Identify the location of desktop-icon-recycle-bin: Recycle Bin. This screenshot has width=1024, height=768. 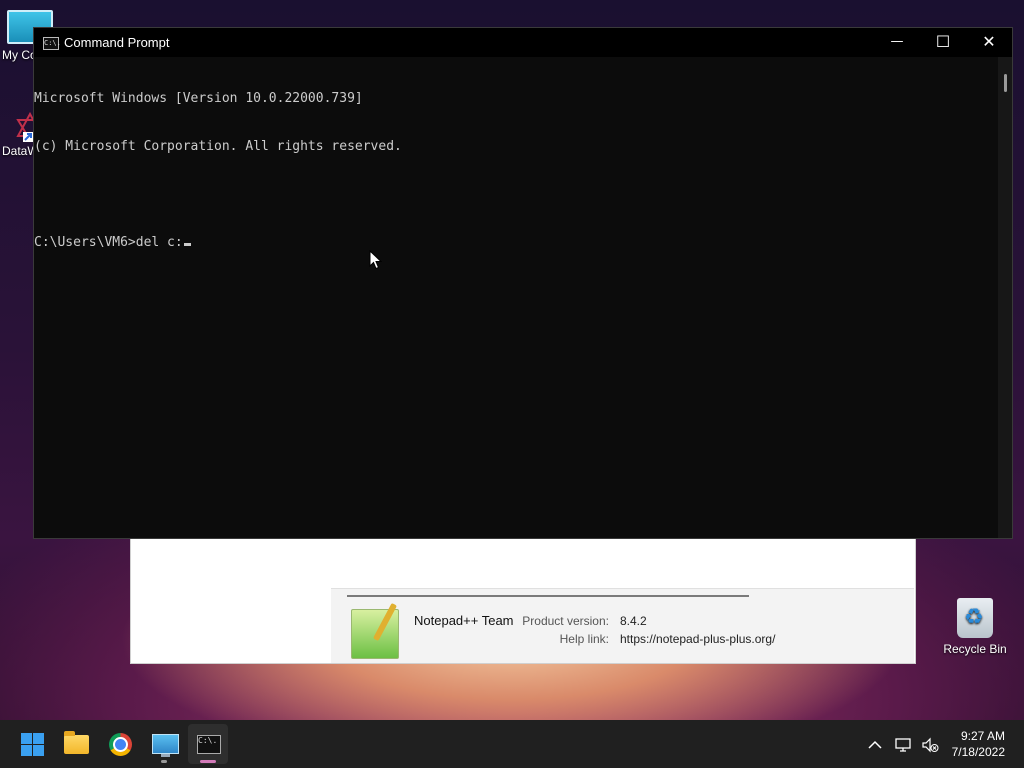
(975, 627).